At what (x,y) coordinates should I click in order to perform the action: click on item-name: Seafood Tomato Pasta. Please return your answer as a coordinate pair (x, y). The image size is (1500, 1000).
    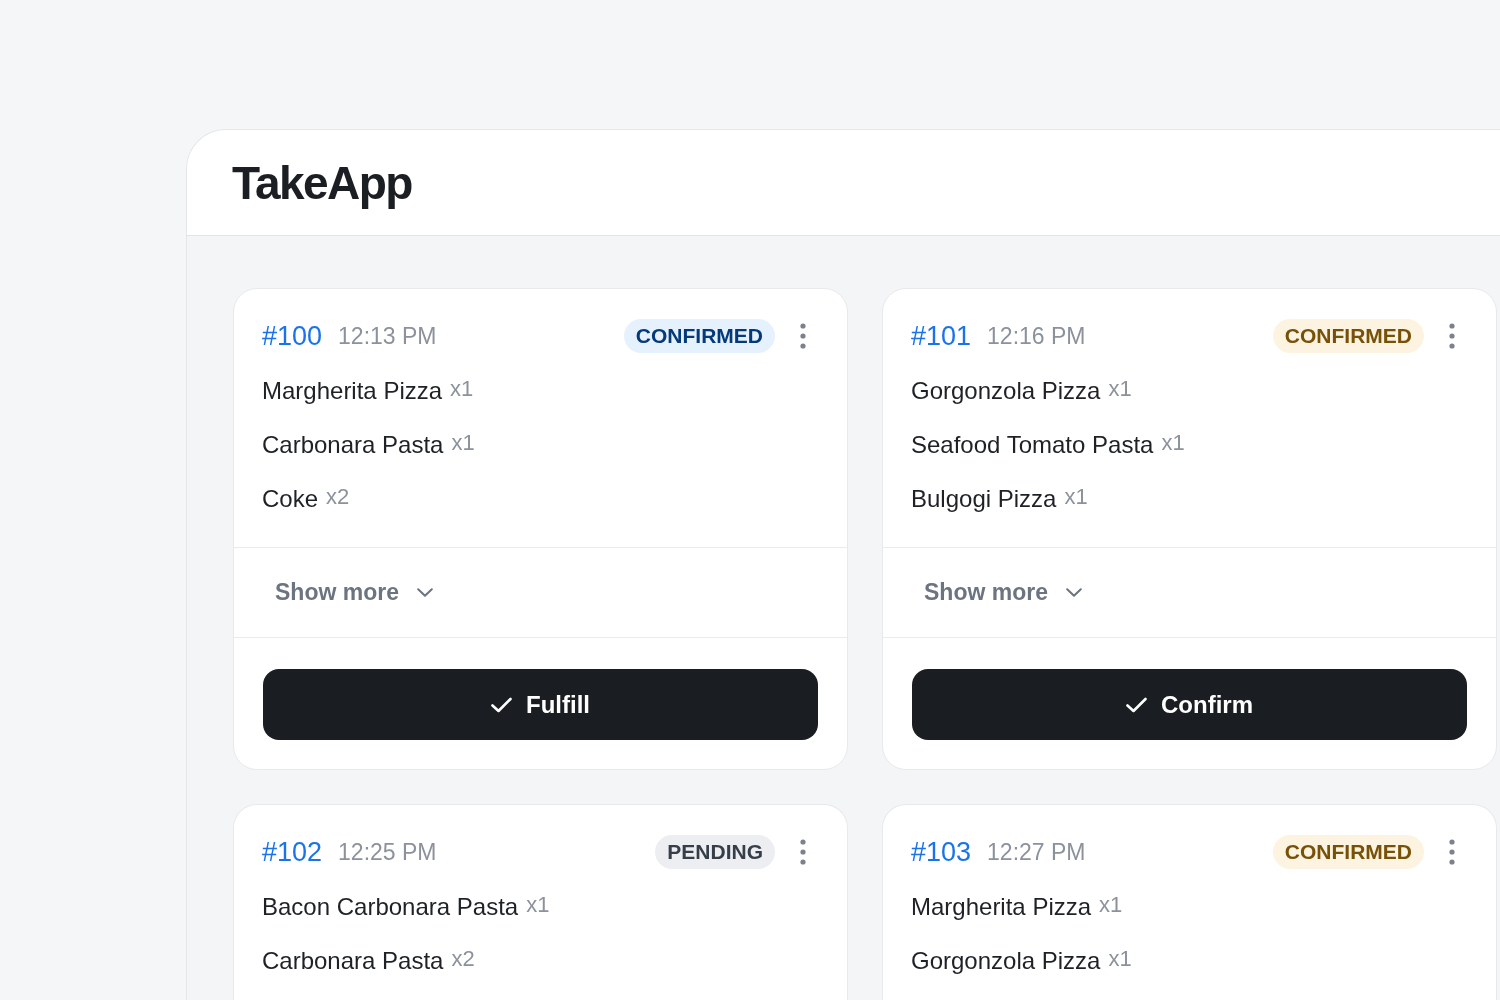
    Looking at the image, I should click on (1032, 445).